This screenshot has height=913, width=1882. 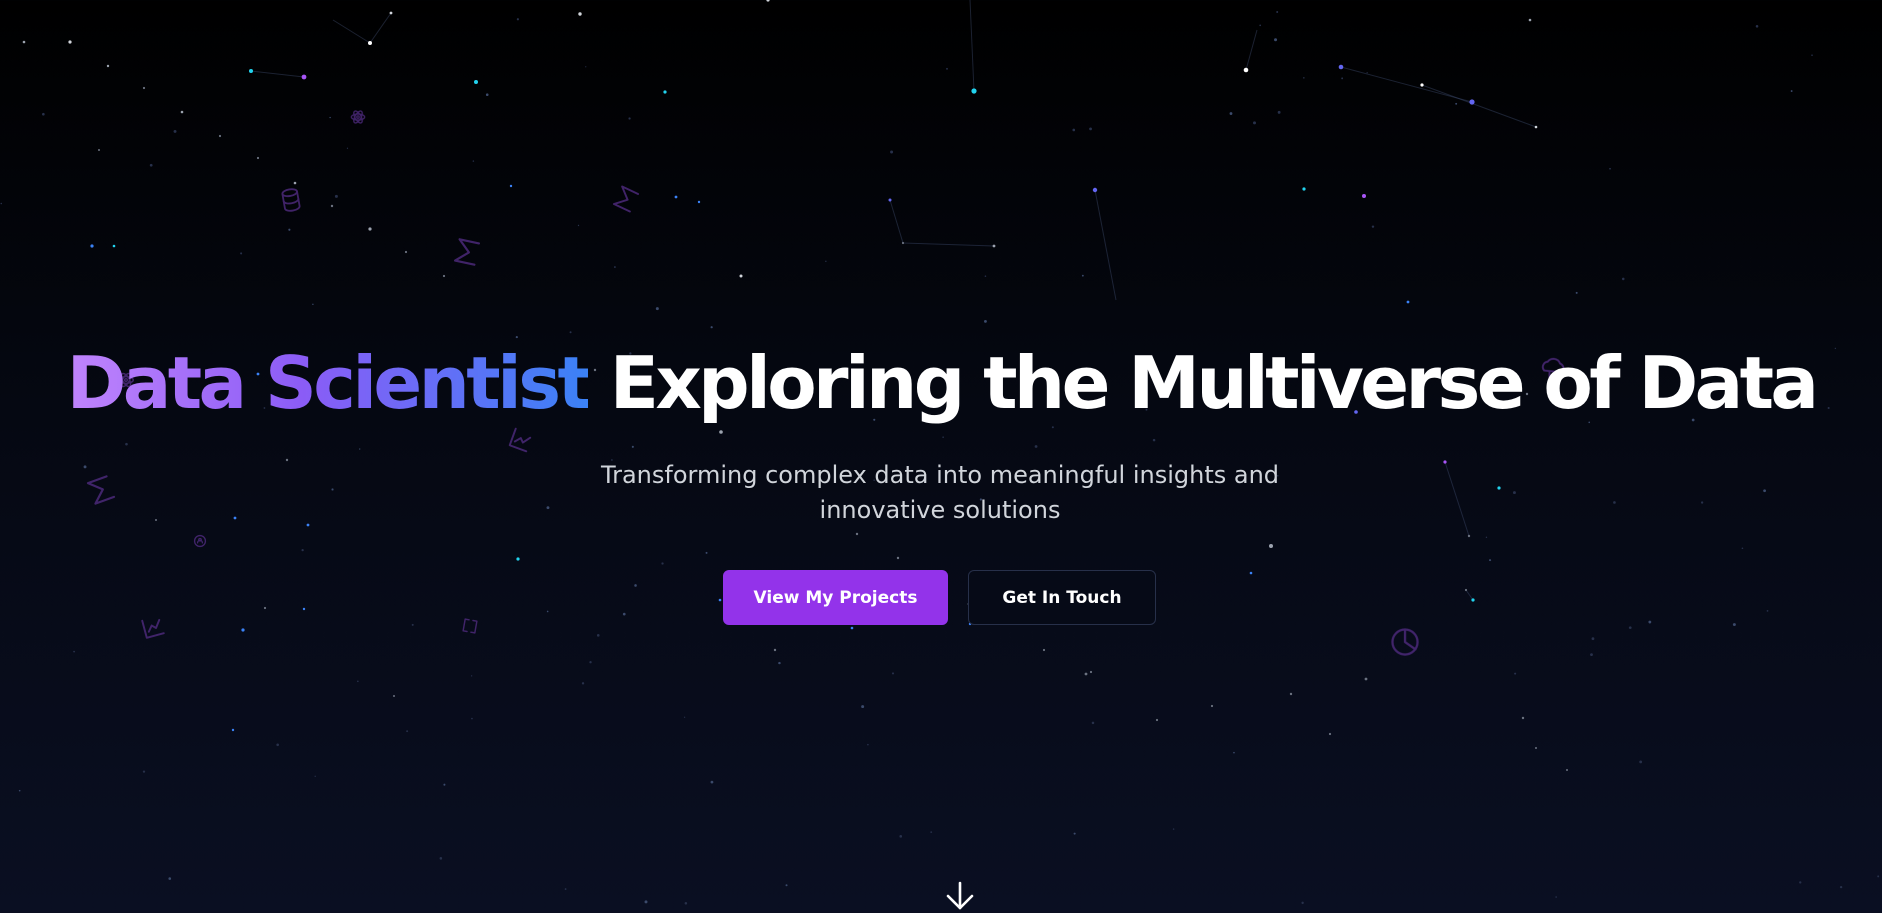 I want to click on arrow-down-icon, so click(x=960, y=895).